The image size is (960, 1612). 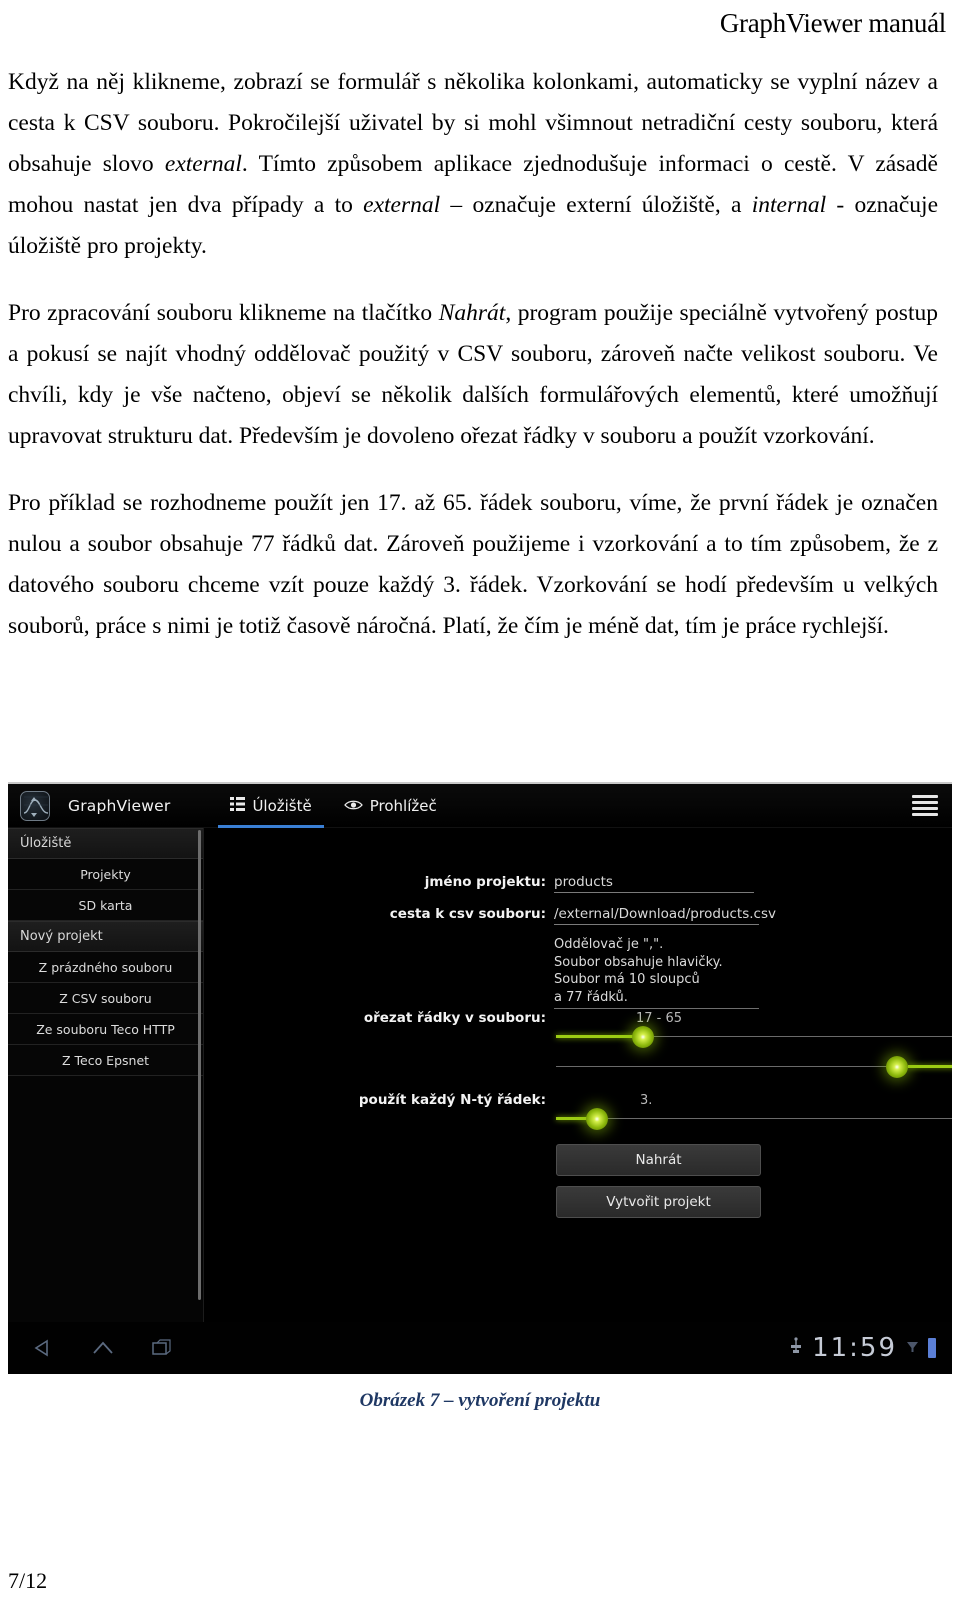 I want to click on sidebar-item-z-csv-souboru: Z CSV souboru, so click(x=105, y=998).